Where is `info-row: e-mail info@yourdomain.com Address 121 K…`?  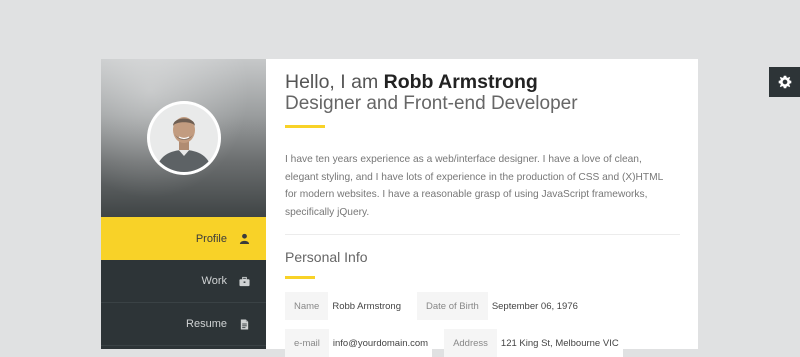 info-row: e-mail info@yourdomain.com Address 121 K… is located at coordinates (454, 343).